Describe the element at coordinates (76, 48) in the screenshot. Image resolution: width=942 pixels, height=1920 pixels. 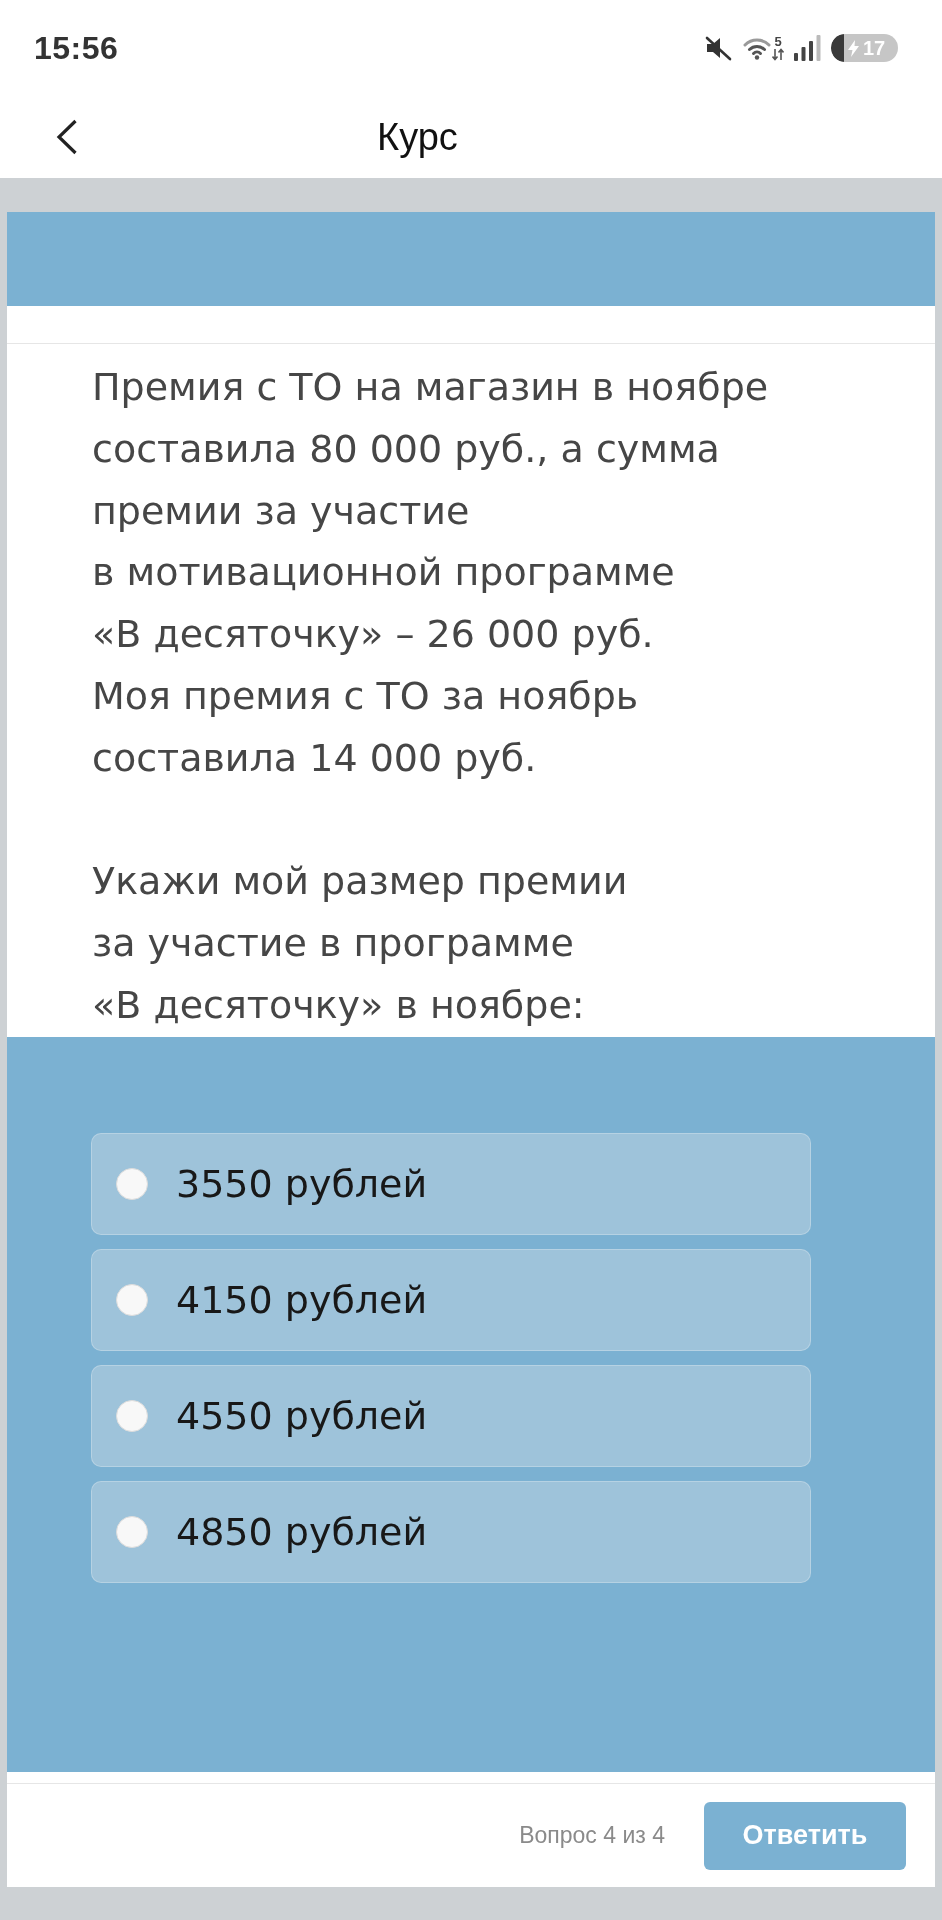
I see `status-time: 15:56` at that location.